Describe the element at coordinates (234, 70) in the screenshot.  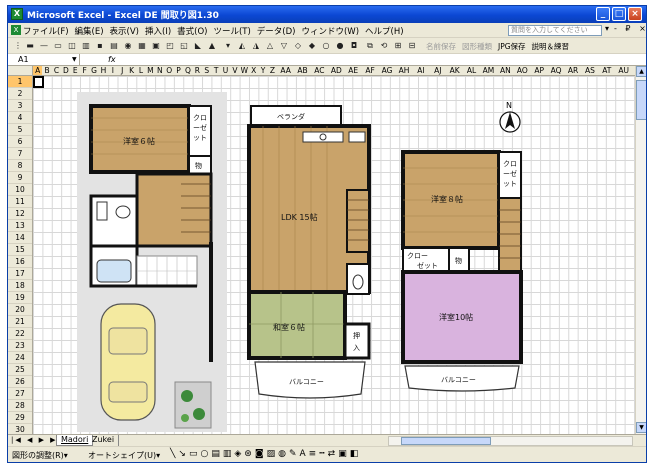
I see `column-header: V` at that location.